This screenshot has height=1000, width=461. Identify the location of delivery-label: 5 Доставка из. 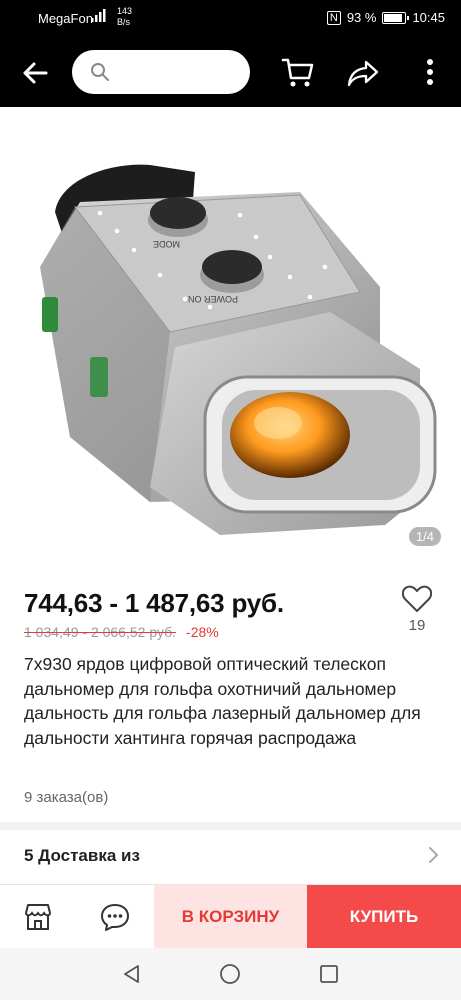
(82, 855).